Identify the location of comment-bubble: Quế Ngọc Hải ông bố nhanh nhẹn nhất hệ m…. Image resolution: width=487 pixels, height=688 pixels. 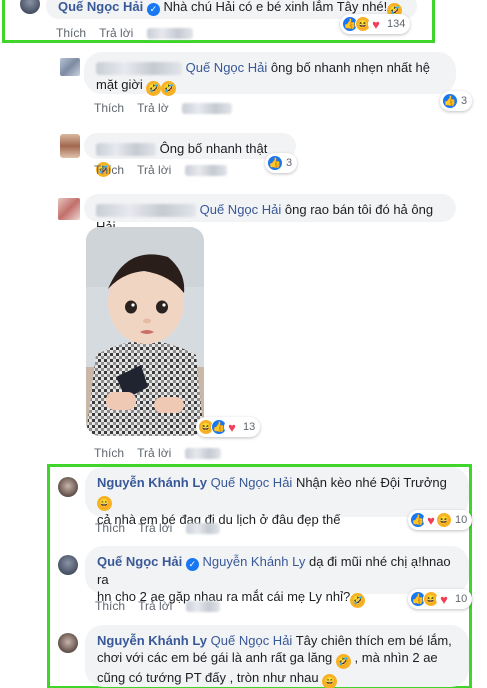
(270, 74).